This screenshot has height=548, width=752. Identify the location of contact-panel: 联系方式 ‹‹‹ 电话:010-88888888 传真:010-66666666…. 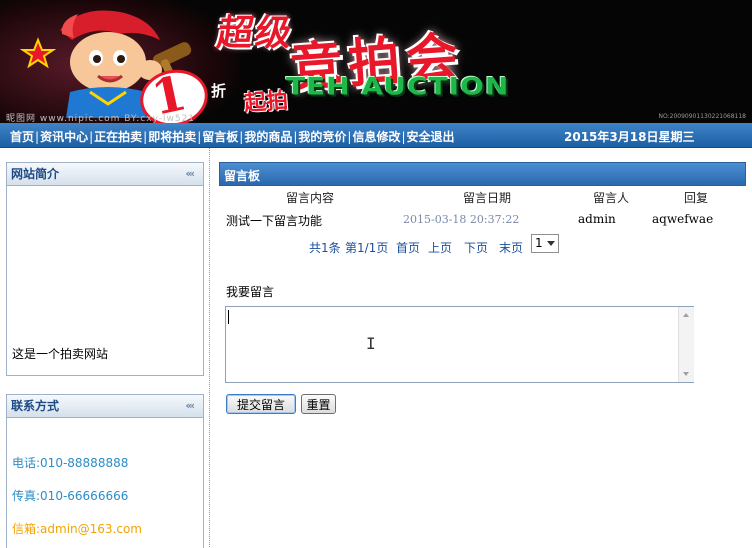
(105, 471).